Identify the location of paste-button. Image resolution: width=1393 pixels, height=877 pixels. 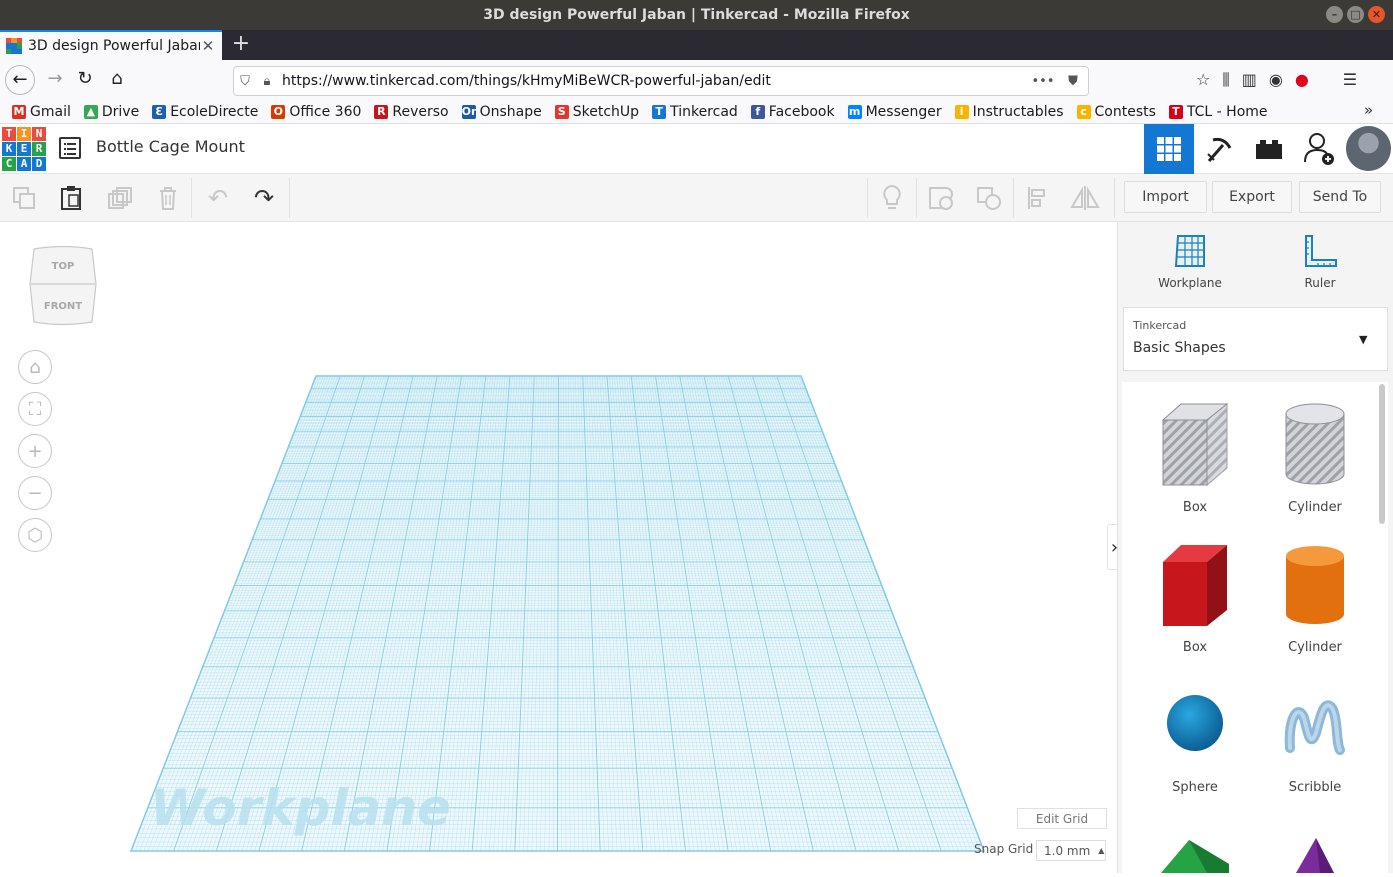
(71, 198).